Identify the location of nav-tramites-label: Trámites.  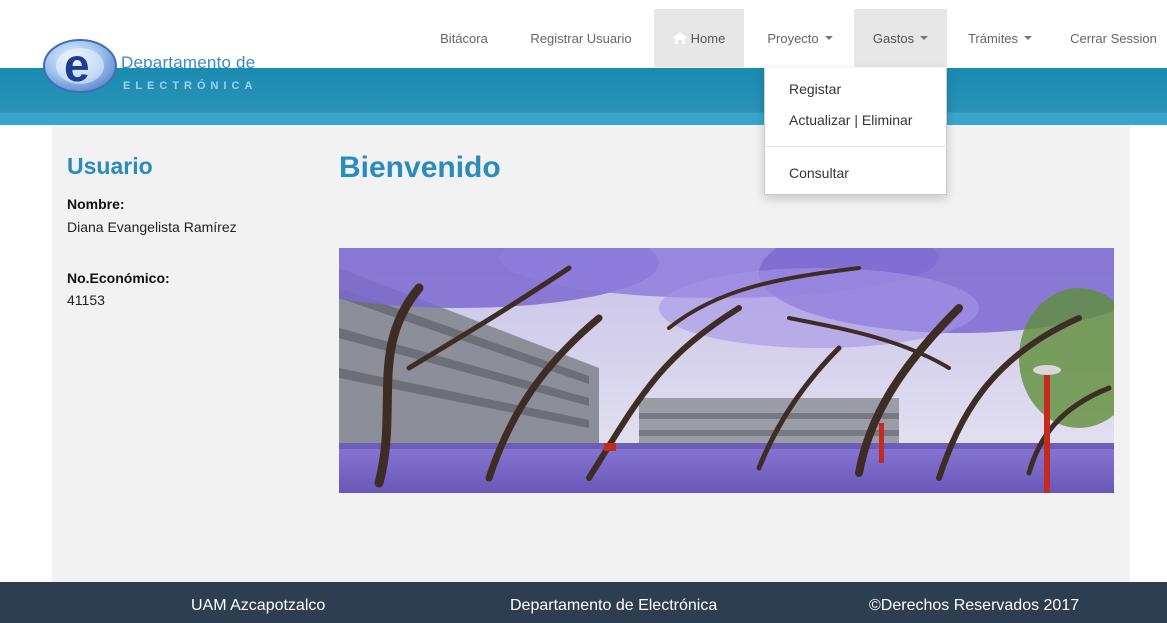
(993, 38).